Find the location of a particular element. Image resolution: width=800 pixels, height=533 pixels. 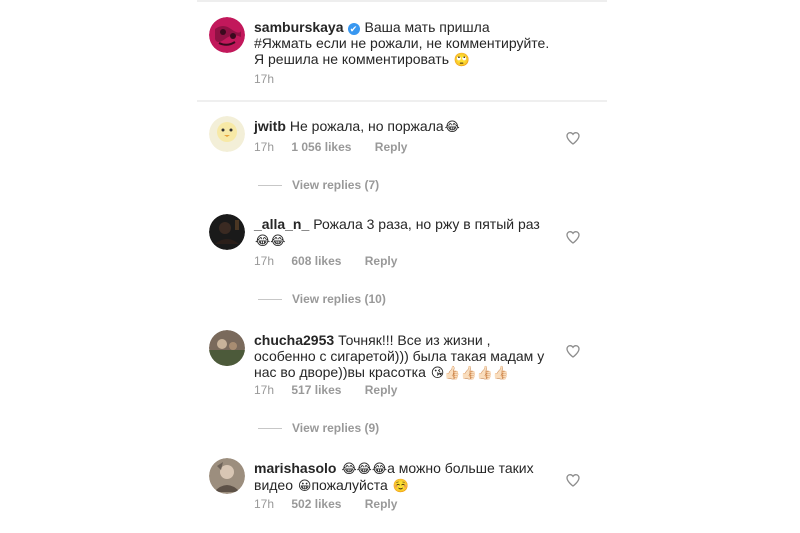

comment-text: Рожала 3 раза, но ржу в пятый раз is located at coordinates (426, 224).